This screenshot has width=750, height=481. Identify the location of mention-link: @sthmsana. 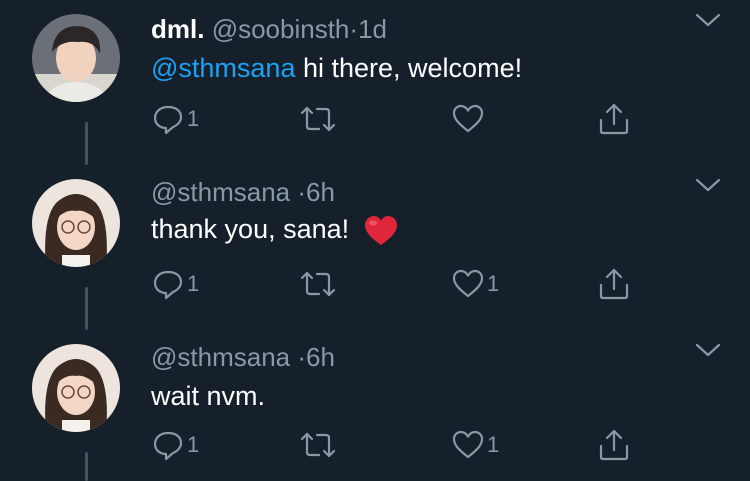
(223, 68).